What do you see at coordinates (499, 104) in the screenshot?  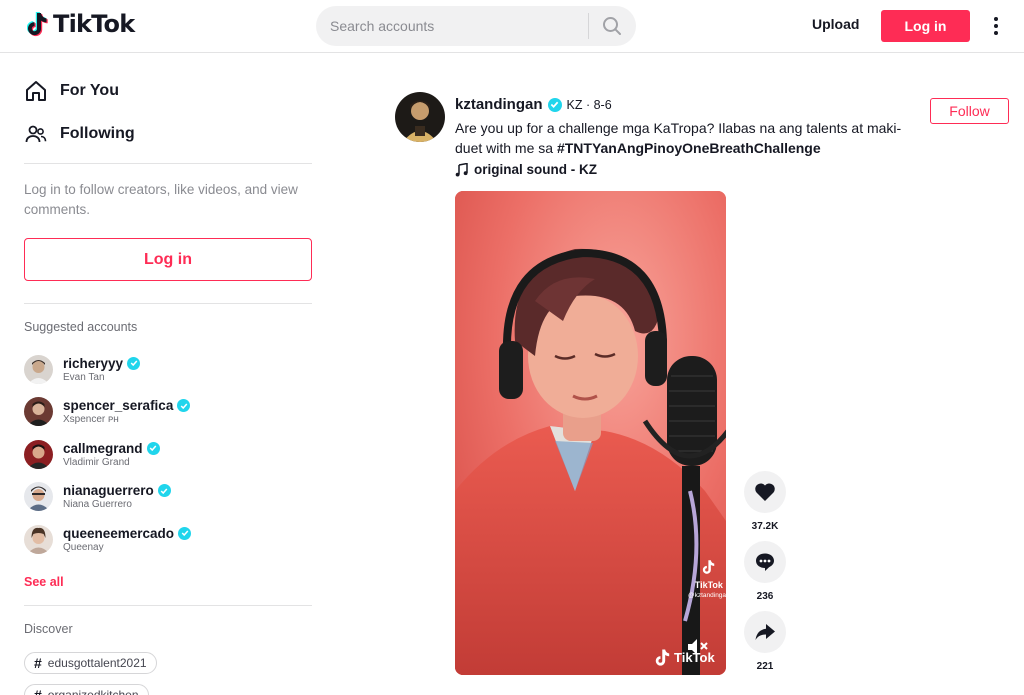 I see `post-author-handle: kztandingan` at bounding box center [499, 104].